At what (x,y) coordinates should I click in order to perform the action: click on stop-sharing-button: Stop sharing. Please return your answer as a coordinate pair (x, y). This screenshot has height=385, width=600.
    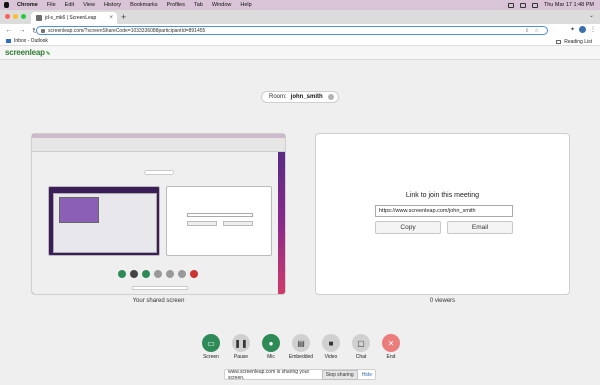
    Looking at the image, I should click on (339, 374).